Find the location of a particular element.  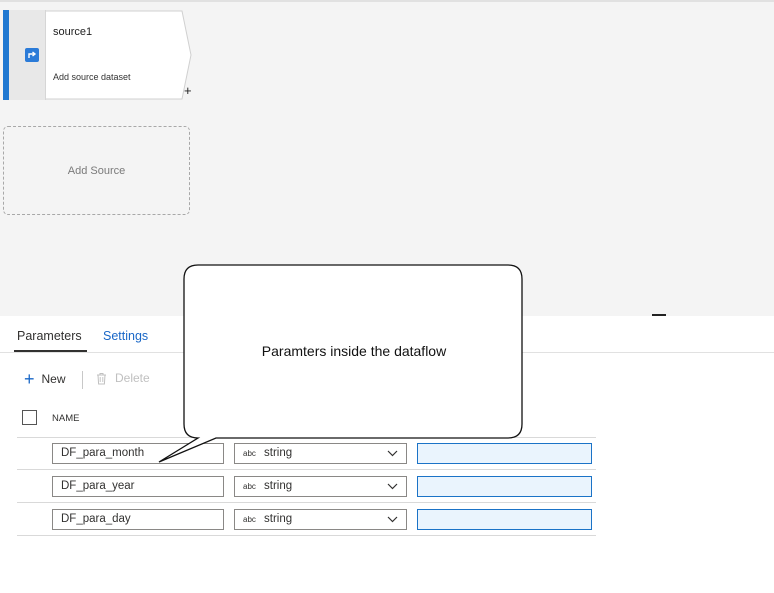

callout-text: Paramters inside the dataflow is located at coordinates (354, 351).